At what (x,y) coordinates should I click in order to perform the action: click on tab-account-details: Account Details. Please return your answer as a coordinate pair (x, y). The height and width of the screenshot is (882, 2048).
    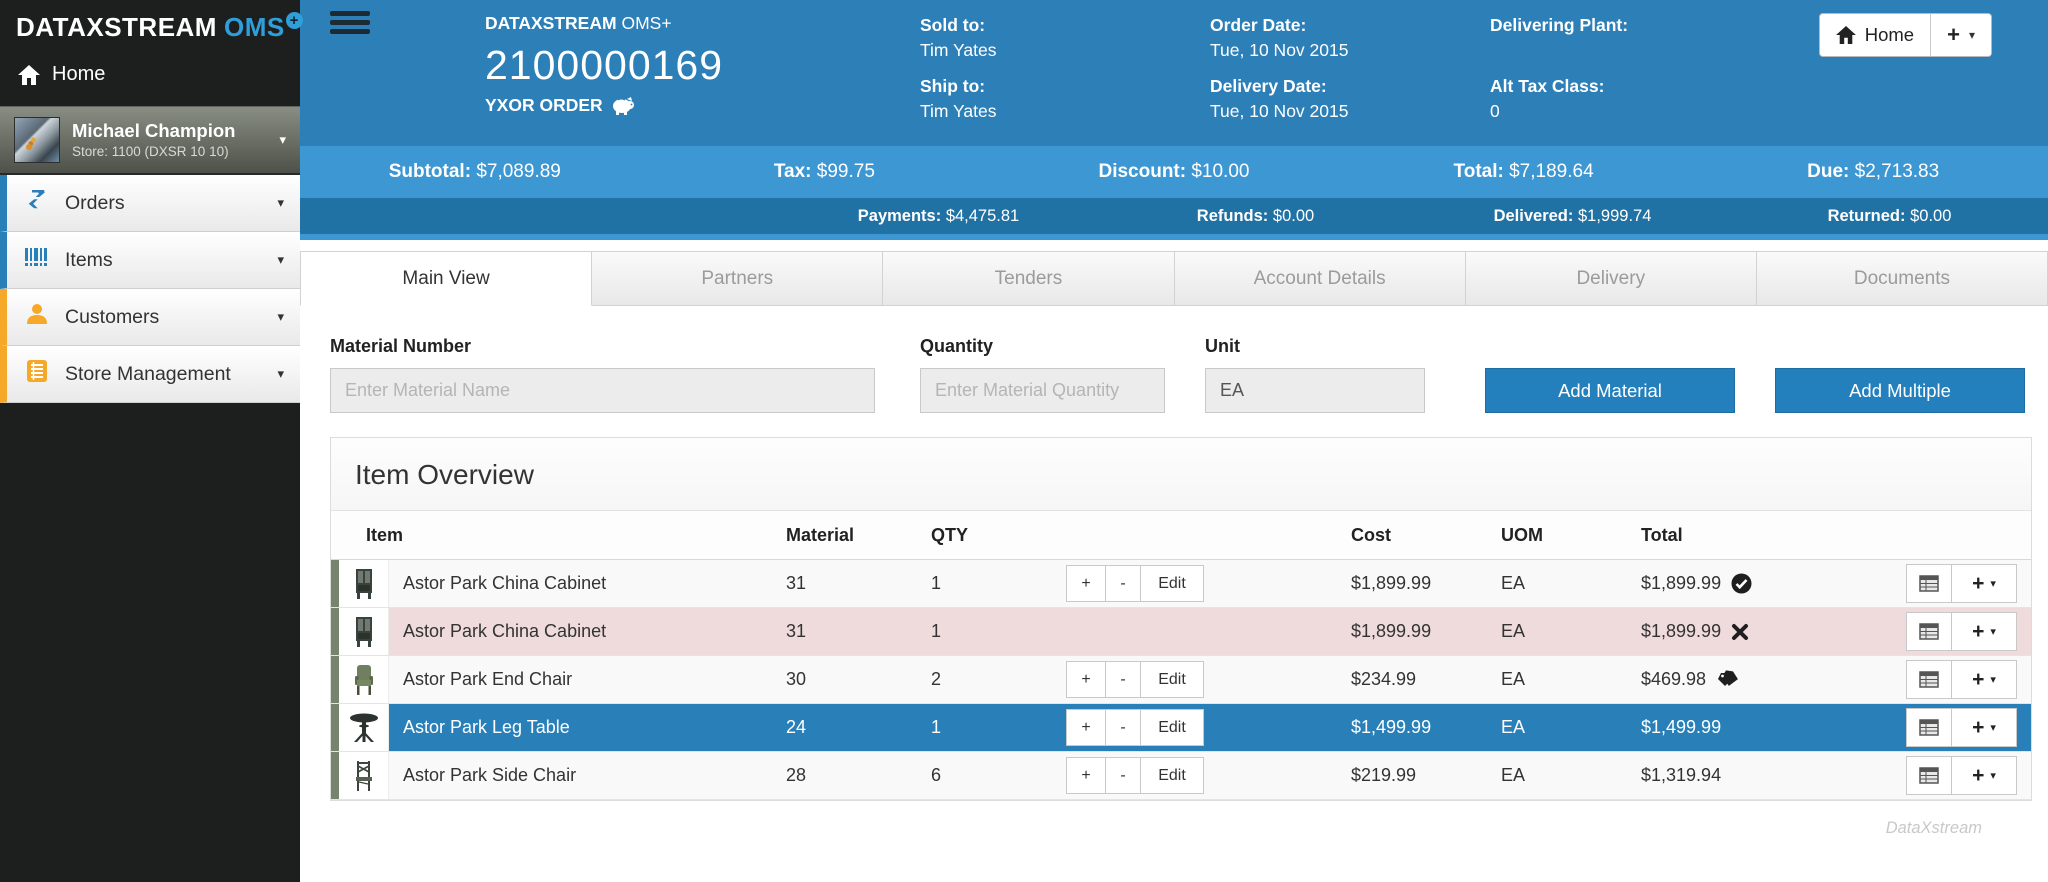
    Looking at the image, I should click on (1320, 278).